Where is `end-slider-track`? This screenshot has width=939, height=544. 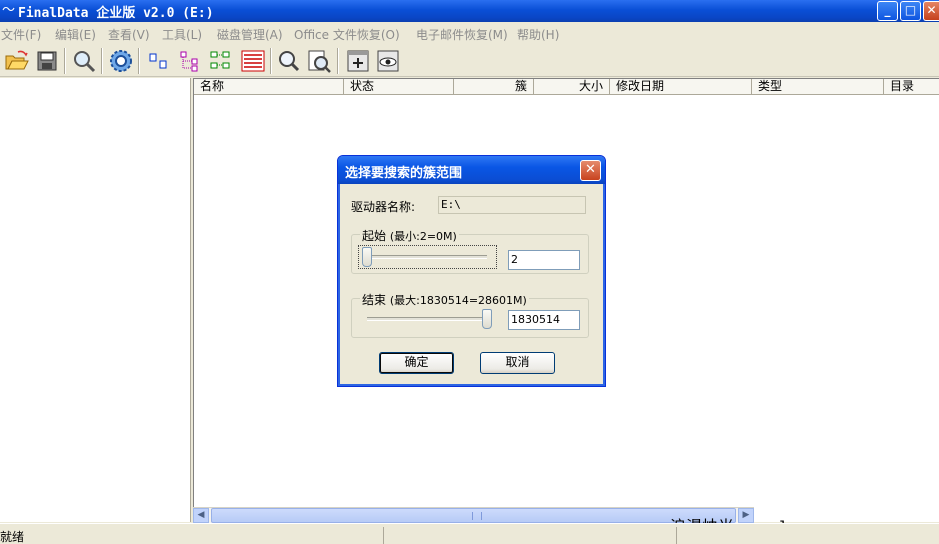 end-slider-track is located at coordinates (427, 319).